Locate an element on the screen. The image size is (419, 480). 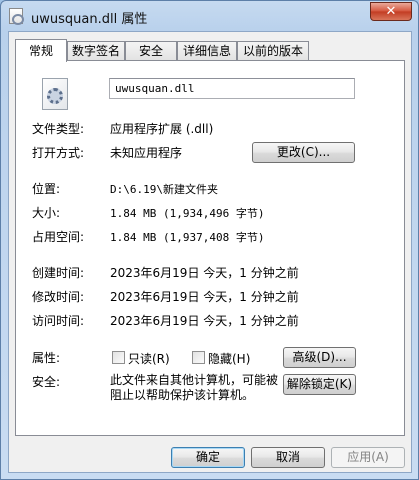
hidden-checkbox is located at coordinates (198, 357).